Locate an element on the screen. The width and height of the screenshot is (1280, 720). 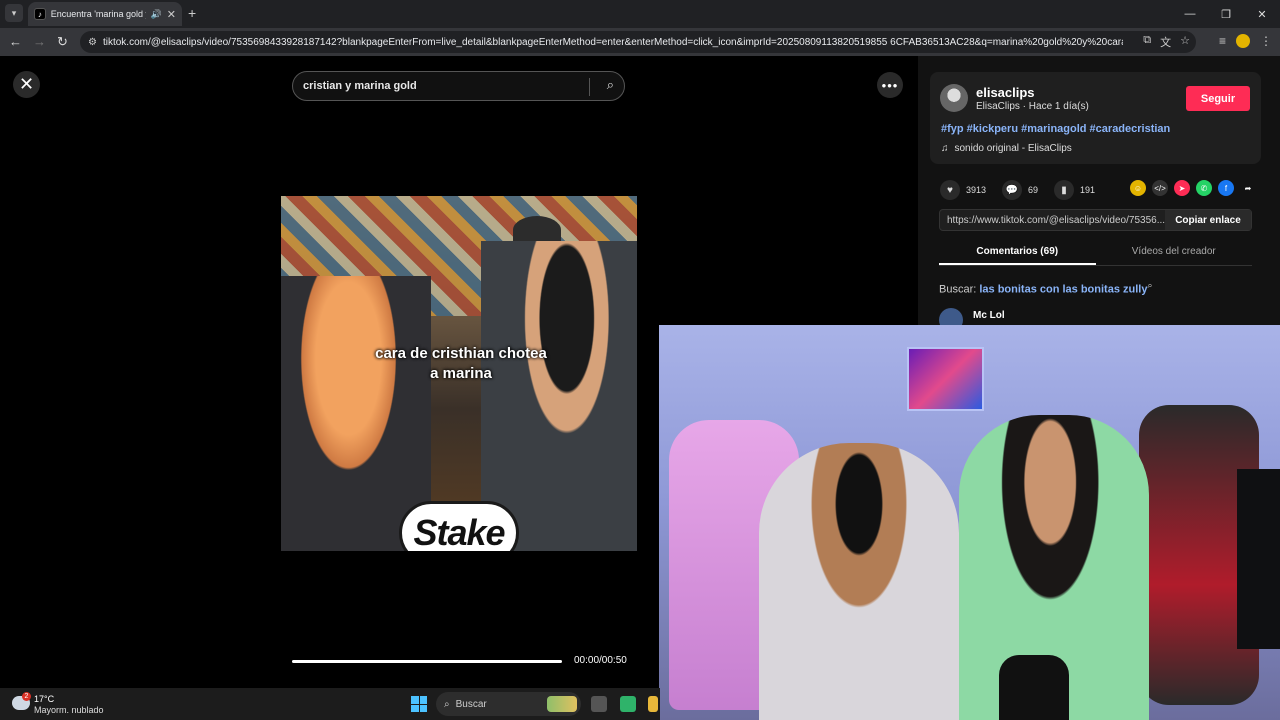
saves-count: 191 is located at coordinates (1088, 190).